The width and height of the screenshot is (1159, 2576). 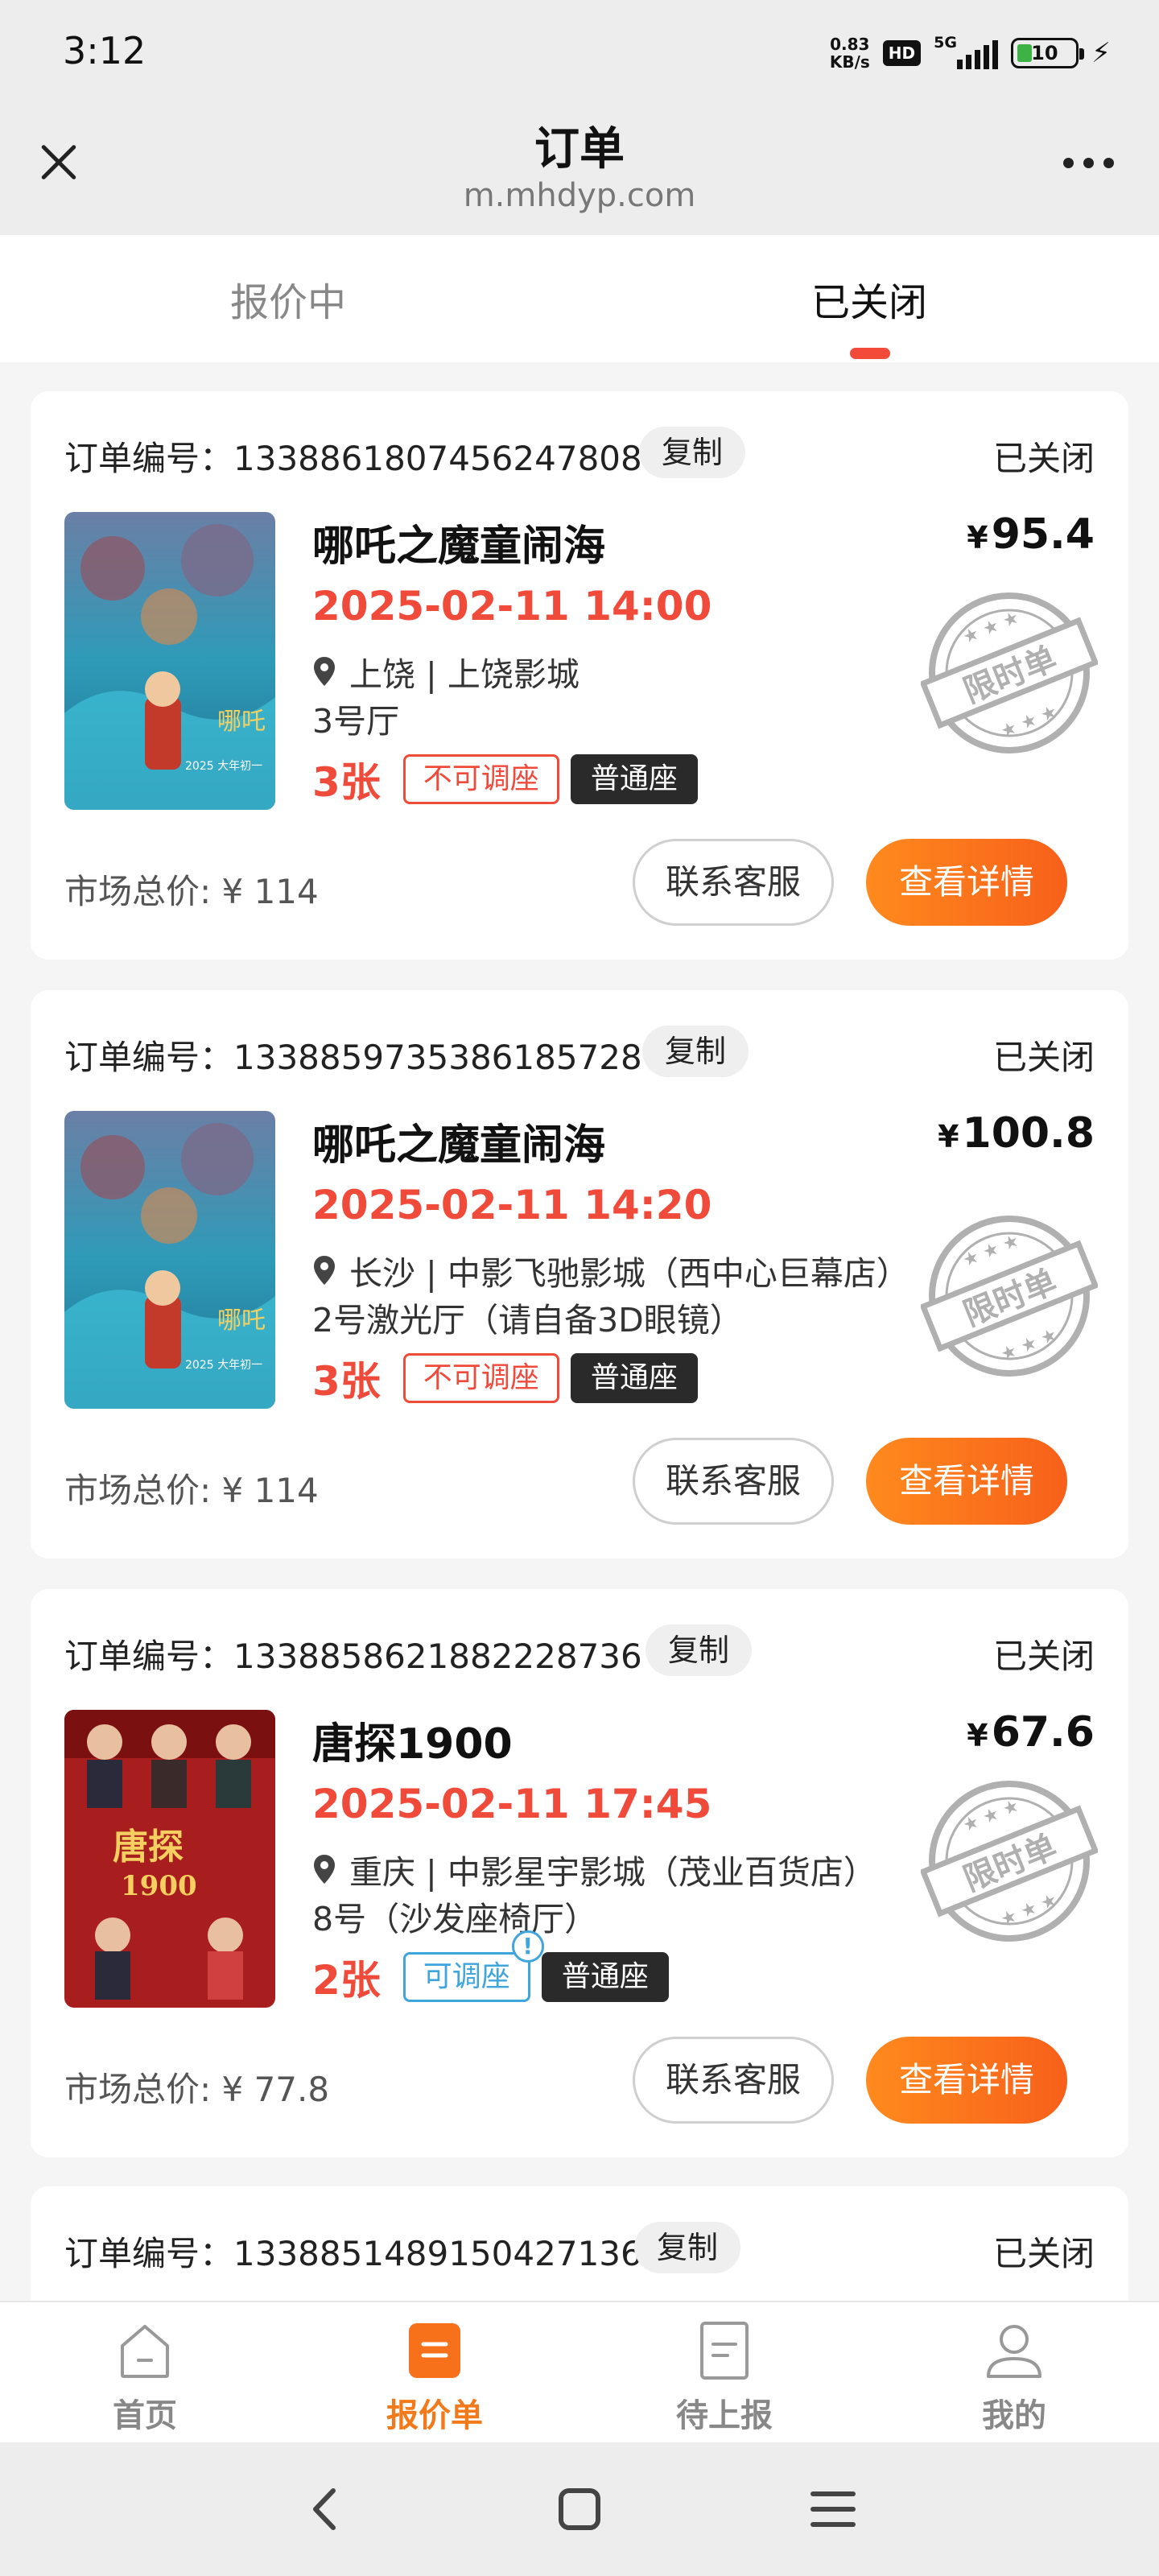 I want to click on ticket-info: 2张 可调座 ! 普通座, so click(x=490, y=1968).